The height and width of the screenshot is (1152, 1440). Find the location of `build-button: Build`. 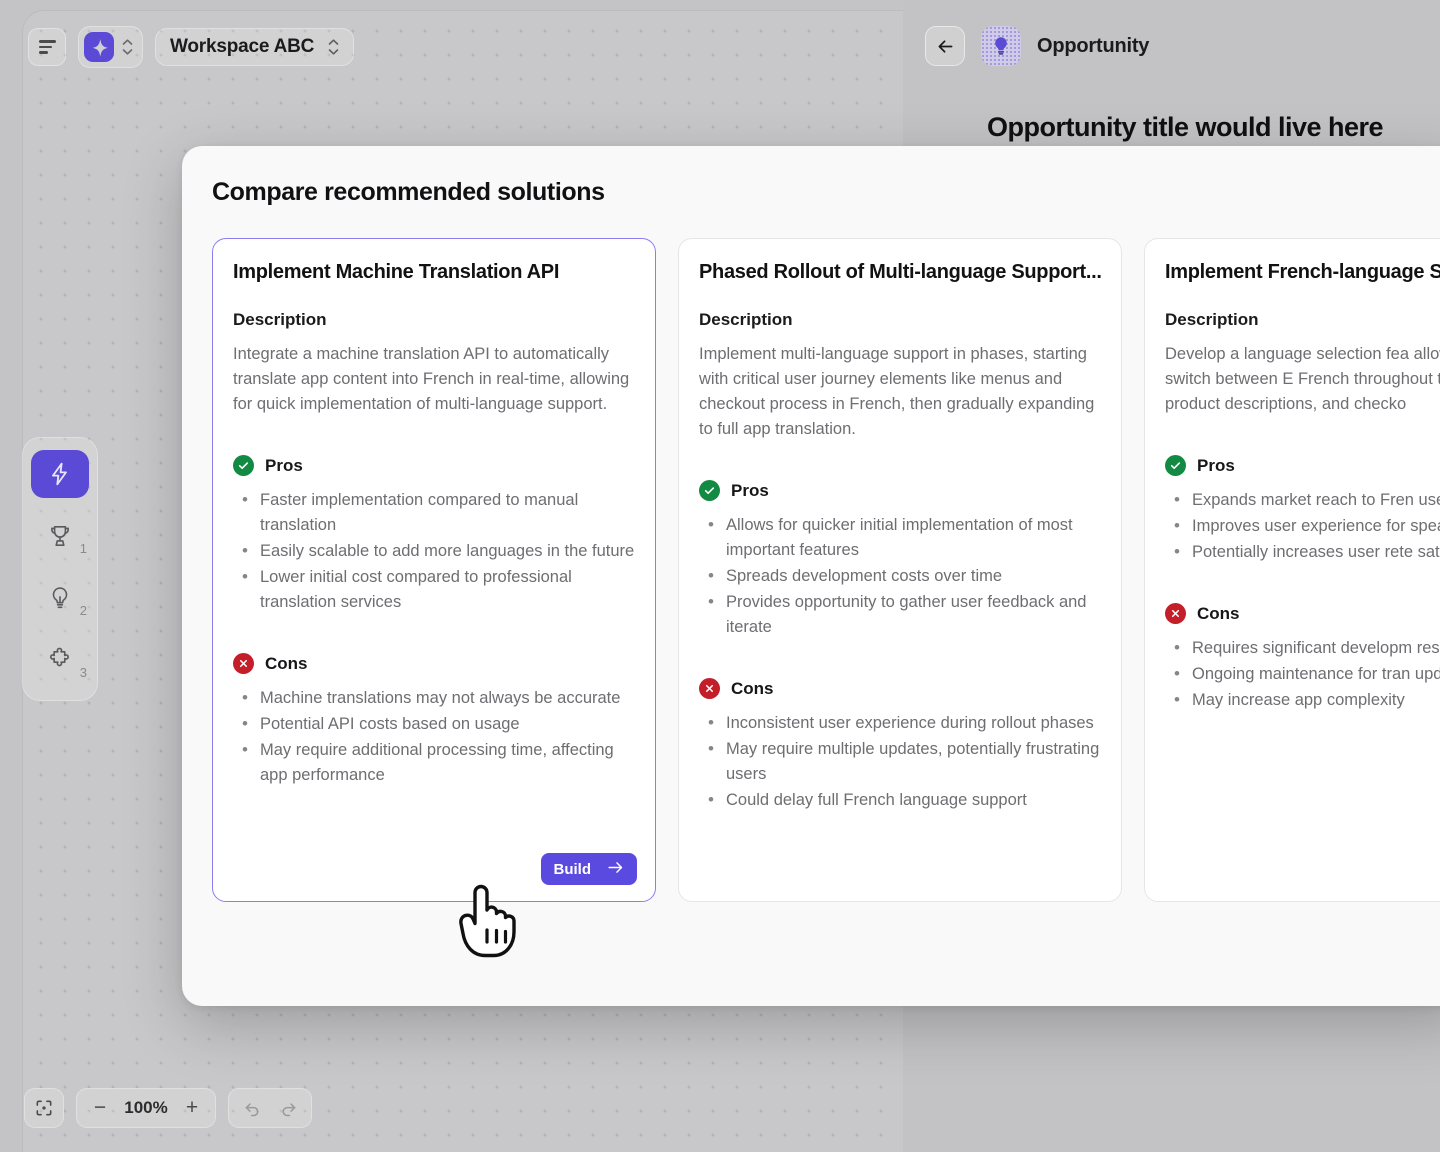

build-button: Build is located at coordinates (588, 869).